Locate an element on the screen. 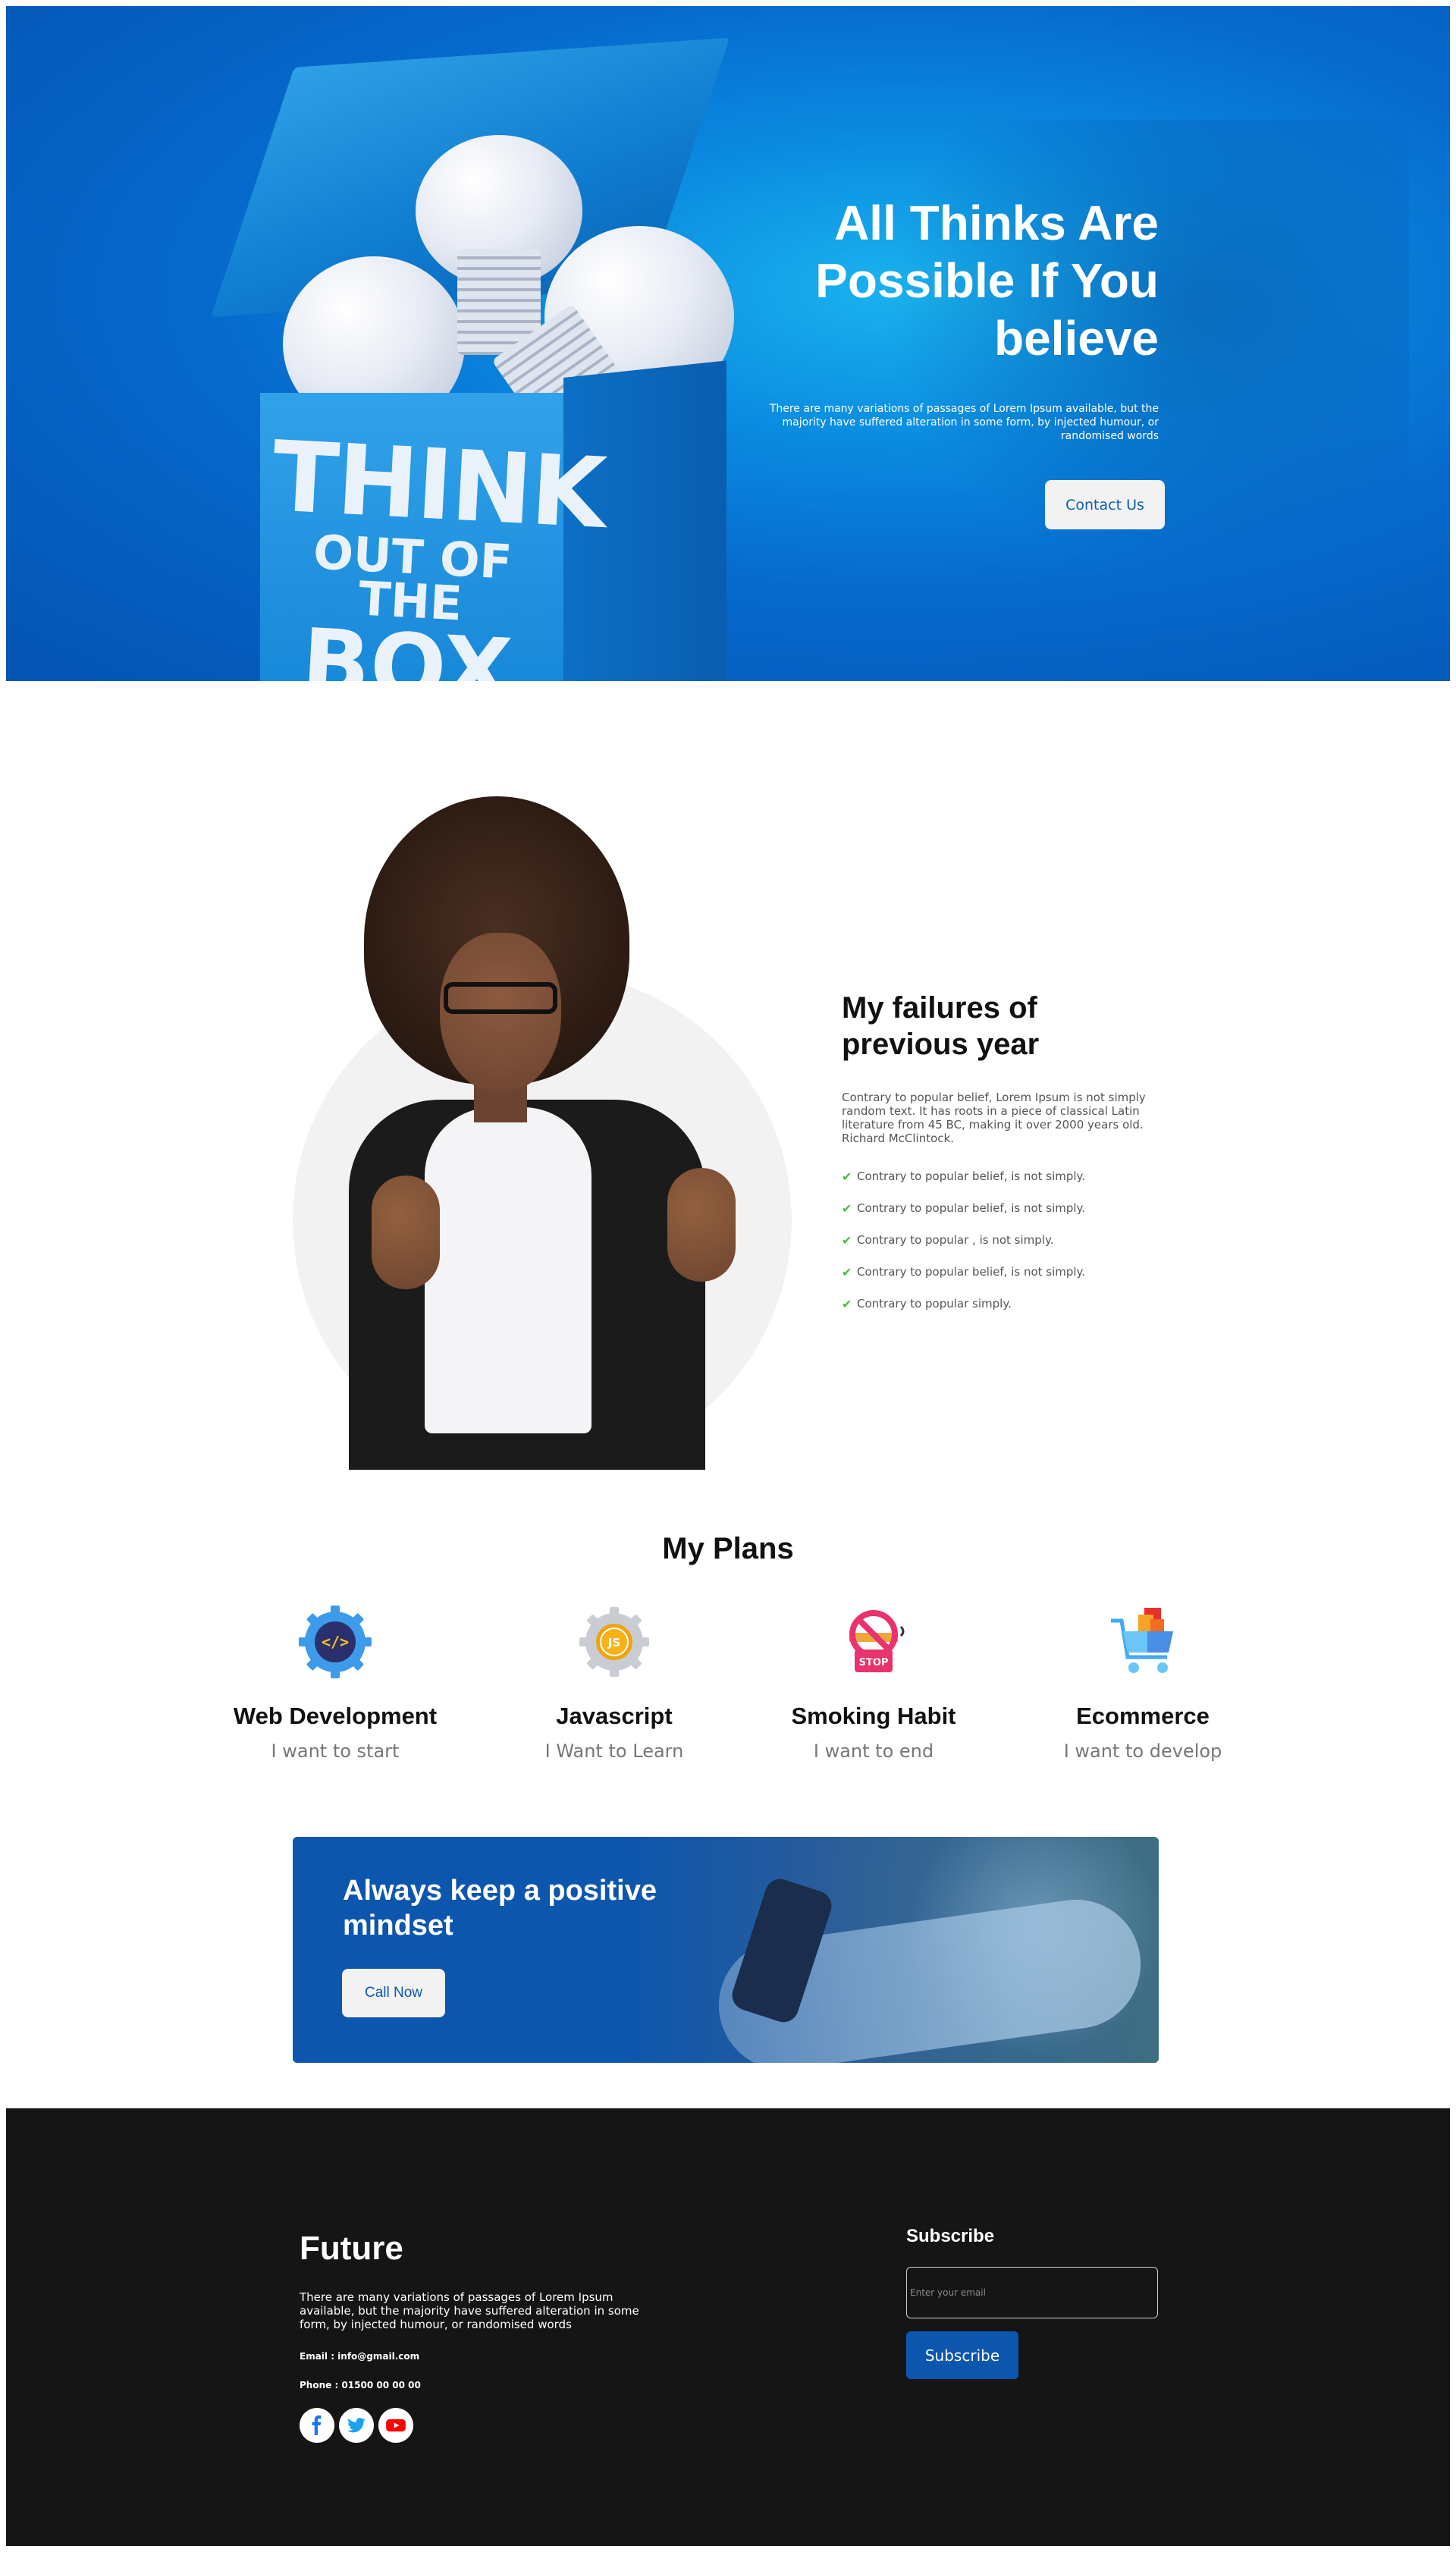 The width and height of the screenshot is (1456, 2552). subscribe-title: Subscribe is located at coordinates (950, 2236).